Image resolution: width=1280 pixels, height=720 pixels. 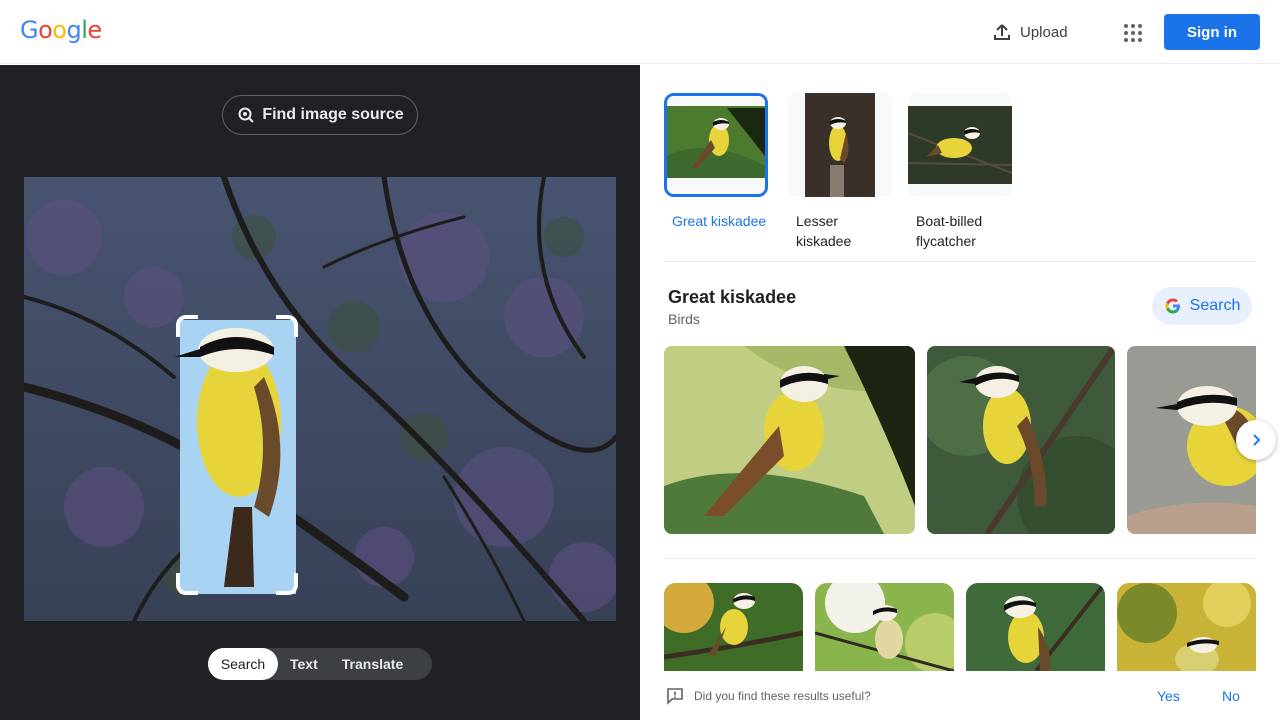 What do you see at coordinates (675, 696) in the screenshot?
I see `feedback-icon` at bounding box center [675, 696].